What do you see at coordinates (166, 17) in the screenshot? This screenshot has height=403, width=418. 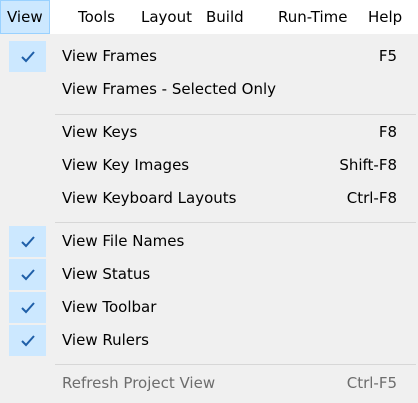 I see `menu-layout: Layout` at bounding box center [166, 17].